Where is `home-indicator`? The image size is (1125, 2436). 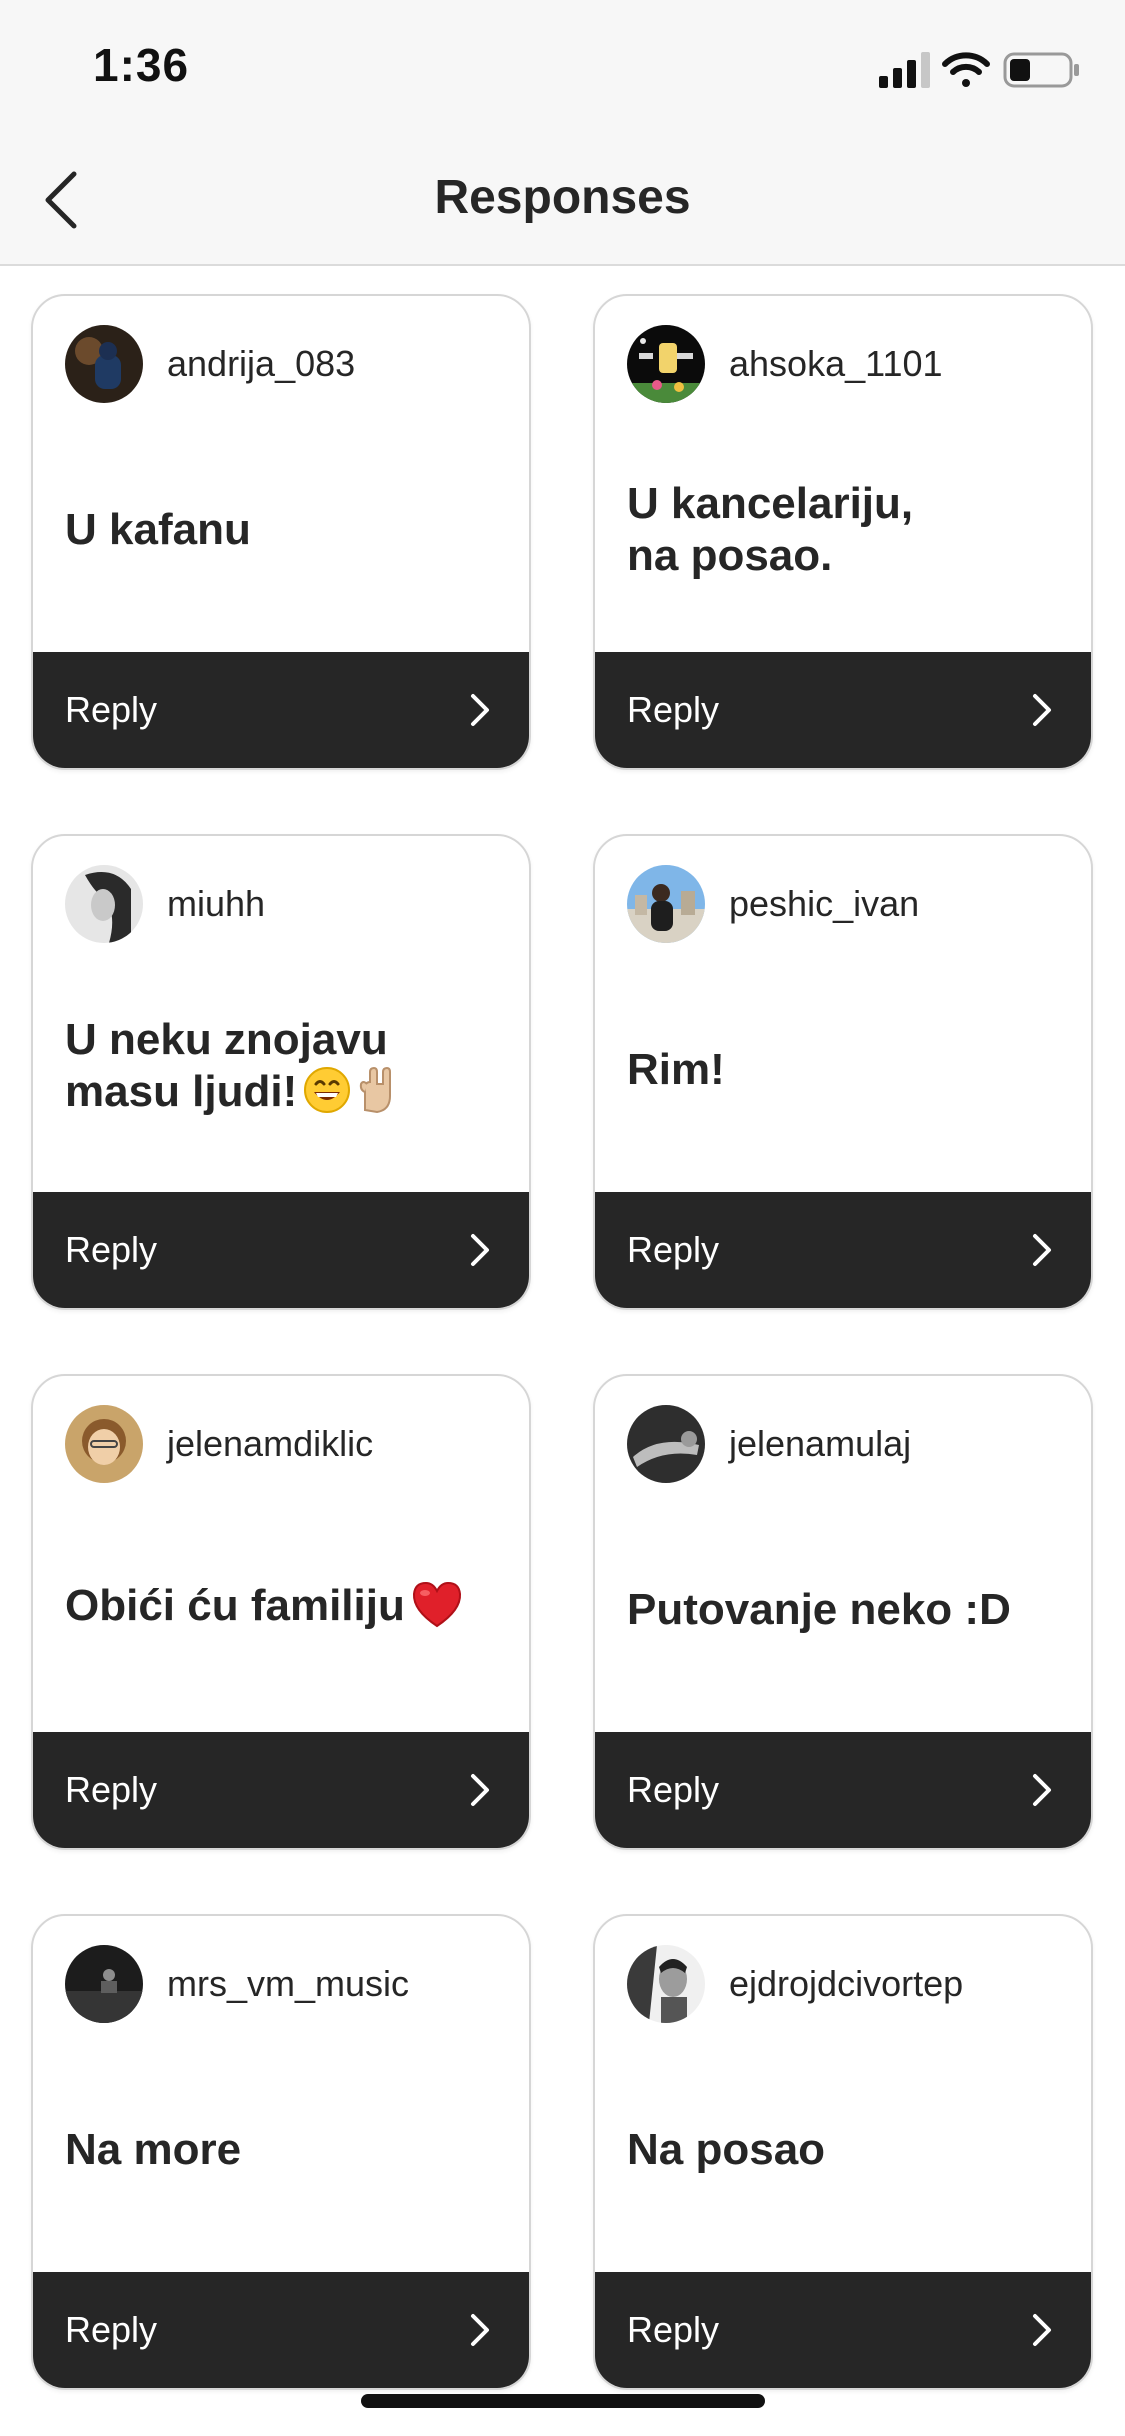 home-indicator is located at coordinates (563, 2401).